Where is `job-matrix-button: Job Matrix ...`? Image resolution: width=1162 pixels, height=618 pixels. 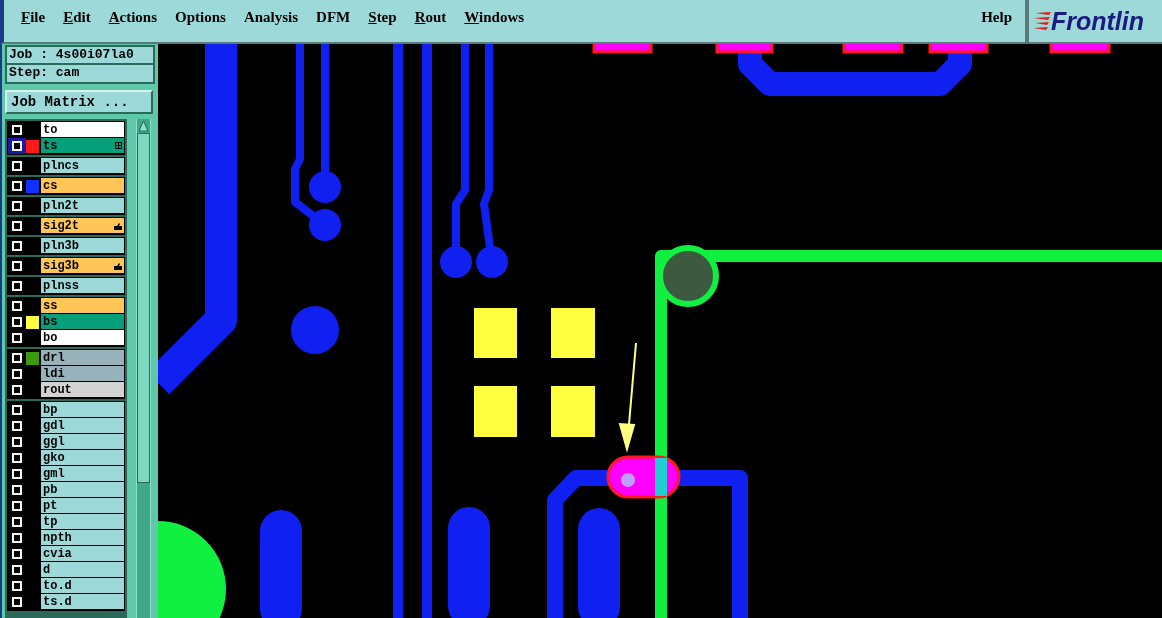
job-matrix-button: Job Matrix ... is located at coordinates (79, 102).